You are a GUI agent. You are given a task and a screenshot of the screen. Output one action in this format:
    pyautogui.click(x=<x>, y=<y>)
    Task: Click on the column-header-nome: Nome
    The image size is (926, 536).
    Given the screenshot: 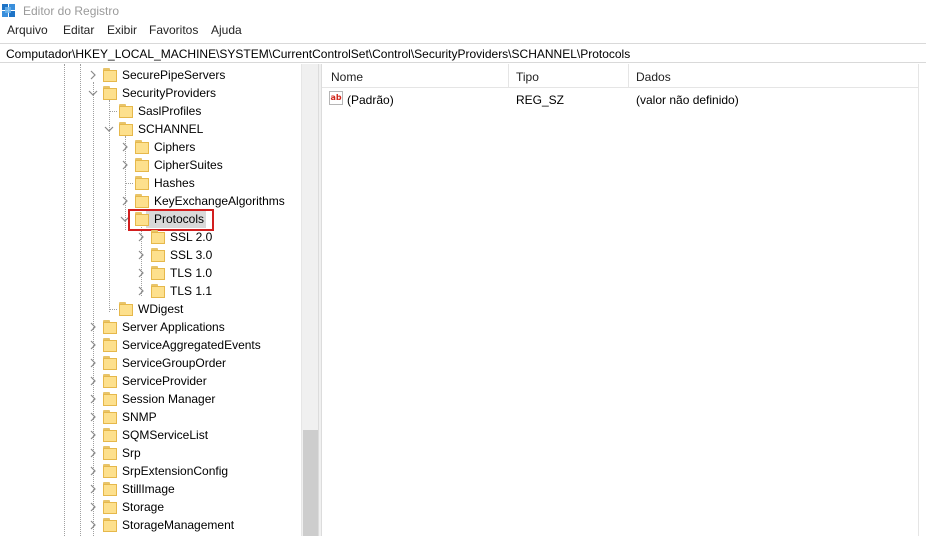 What is the action you would take?
    pyautogui.click(x=347, y=77)
    